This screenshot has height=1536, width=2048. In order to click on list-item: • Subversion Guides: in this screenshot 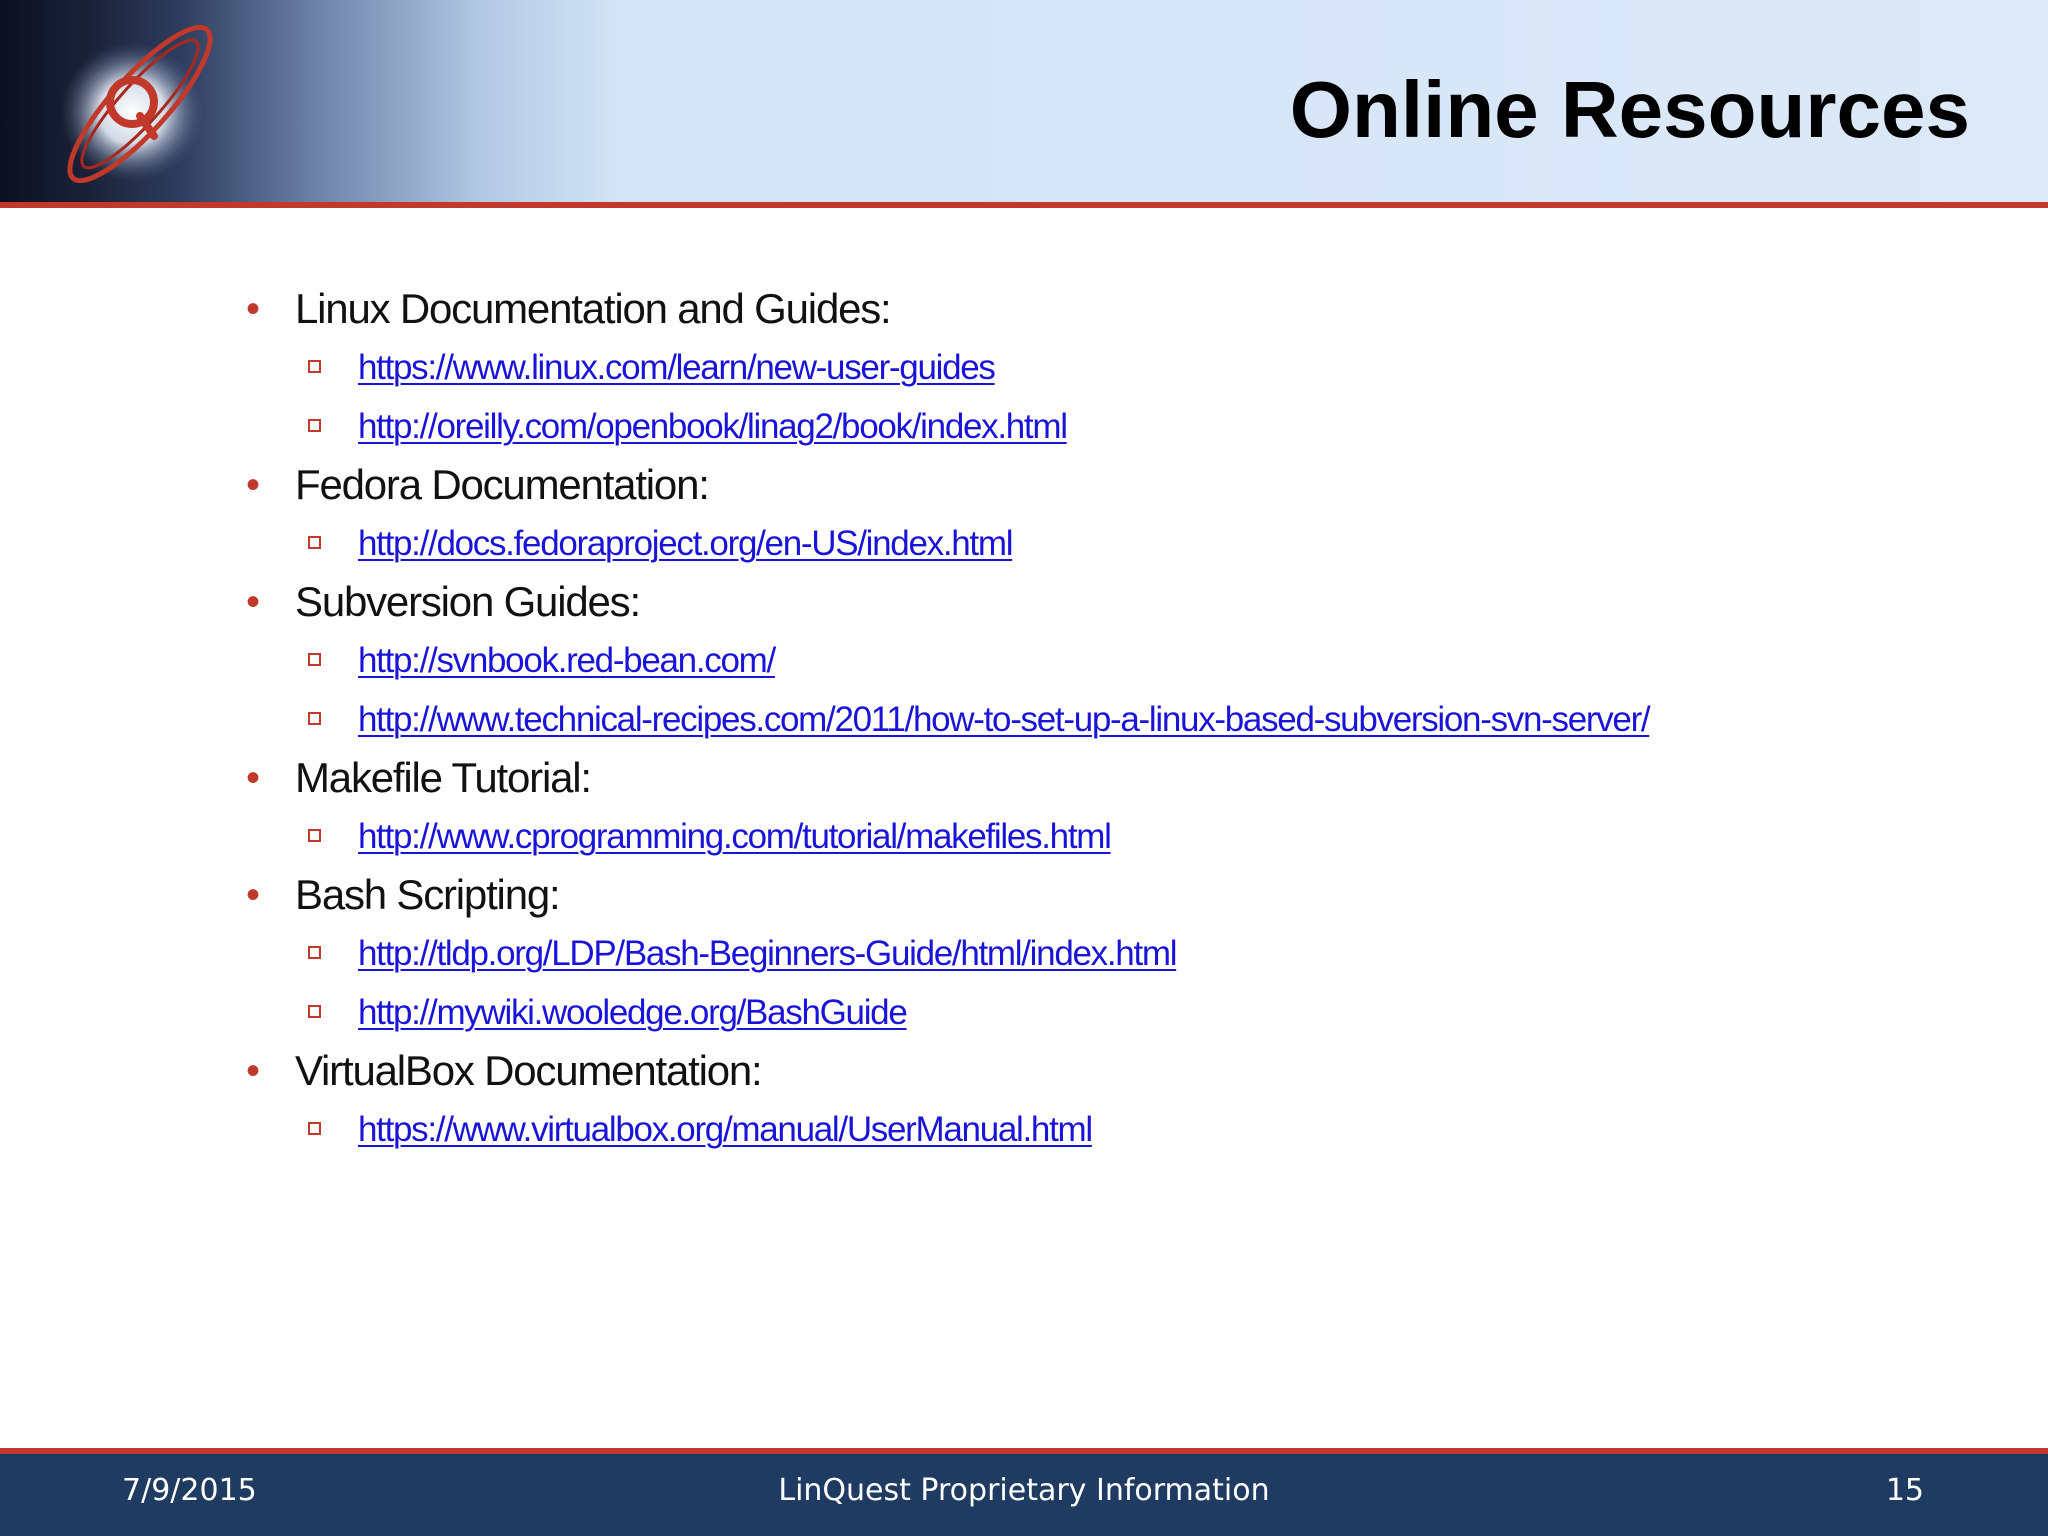, I will do `click(1120, 602)`.